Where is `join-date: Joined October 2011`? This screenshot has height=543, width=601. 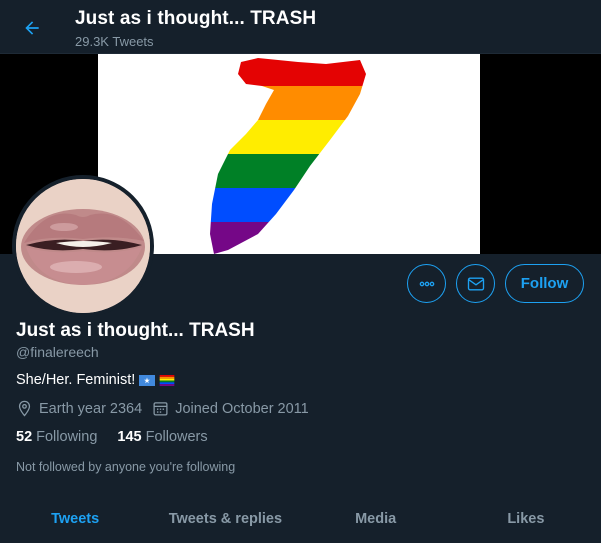
join-date: Joined October 2011 is located at coordinates (230, 408).